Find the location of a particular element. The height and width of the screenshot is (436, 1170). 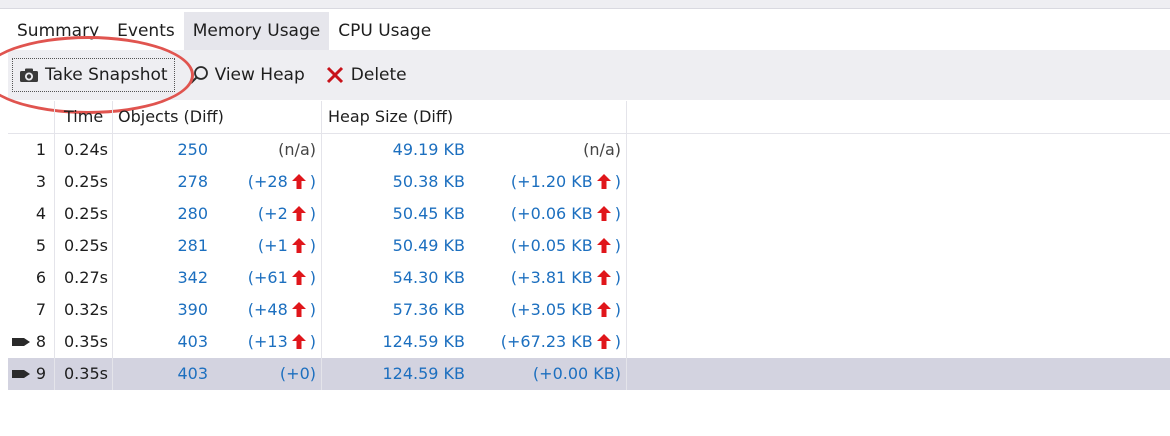

heap-diff-value: (+0.05 KB is located at coordinates (551, 245).